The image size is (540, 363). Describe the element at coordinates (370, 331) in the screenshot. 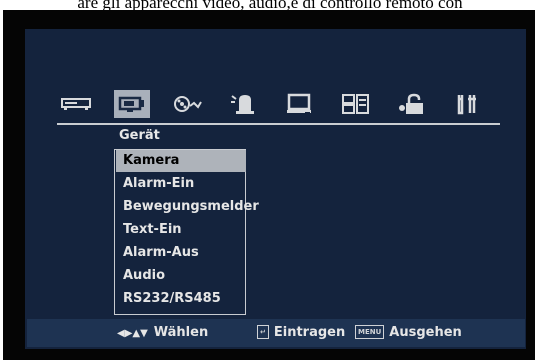

I see `menu-key-icon: MENU` at that location.